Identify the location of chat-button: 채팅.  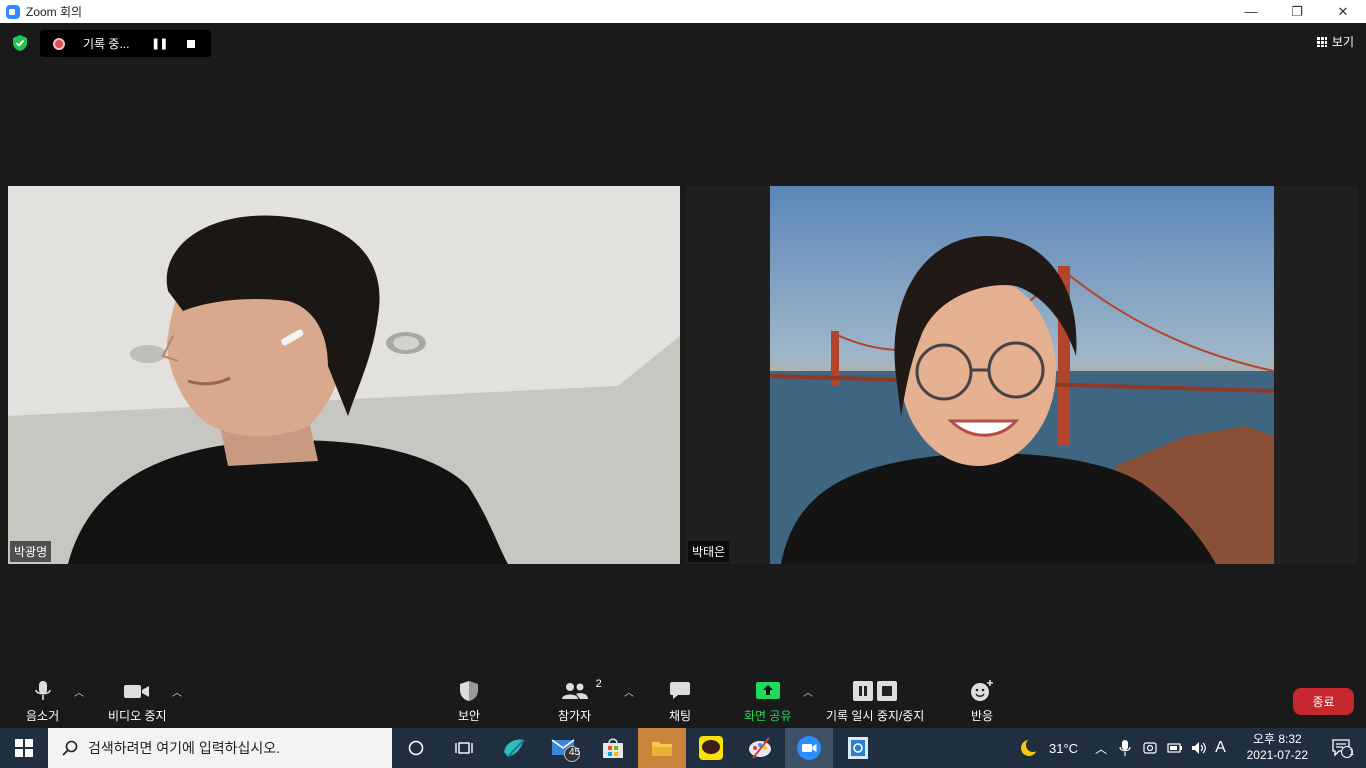
(680, 702).